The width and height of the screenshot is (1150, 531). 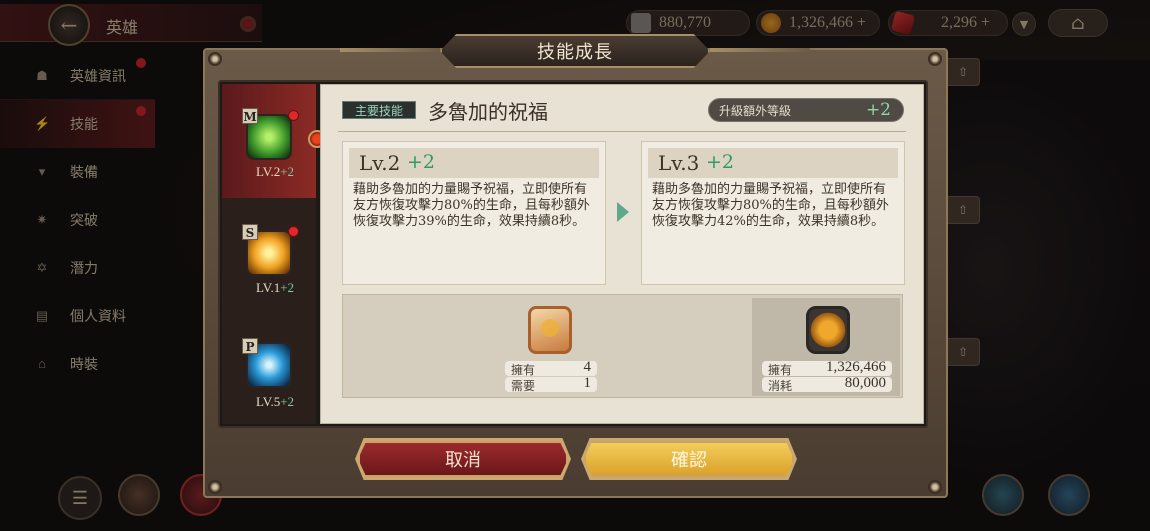 What do you see at coordinates (421, 162) in the screenshot?
I see `current-level-bonus: +2` at bounding box center [421, 162].